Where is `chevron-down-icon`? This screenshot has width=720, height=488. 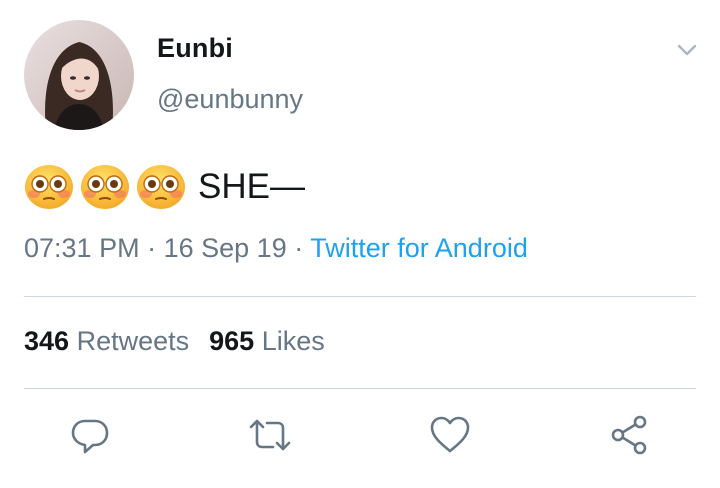 chevron-down-icon is located at coordinates (687, 50).